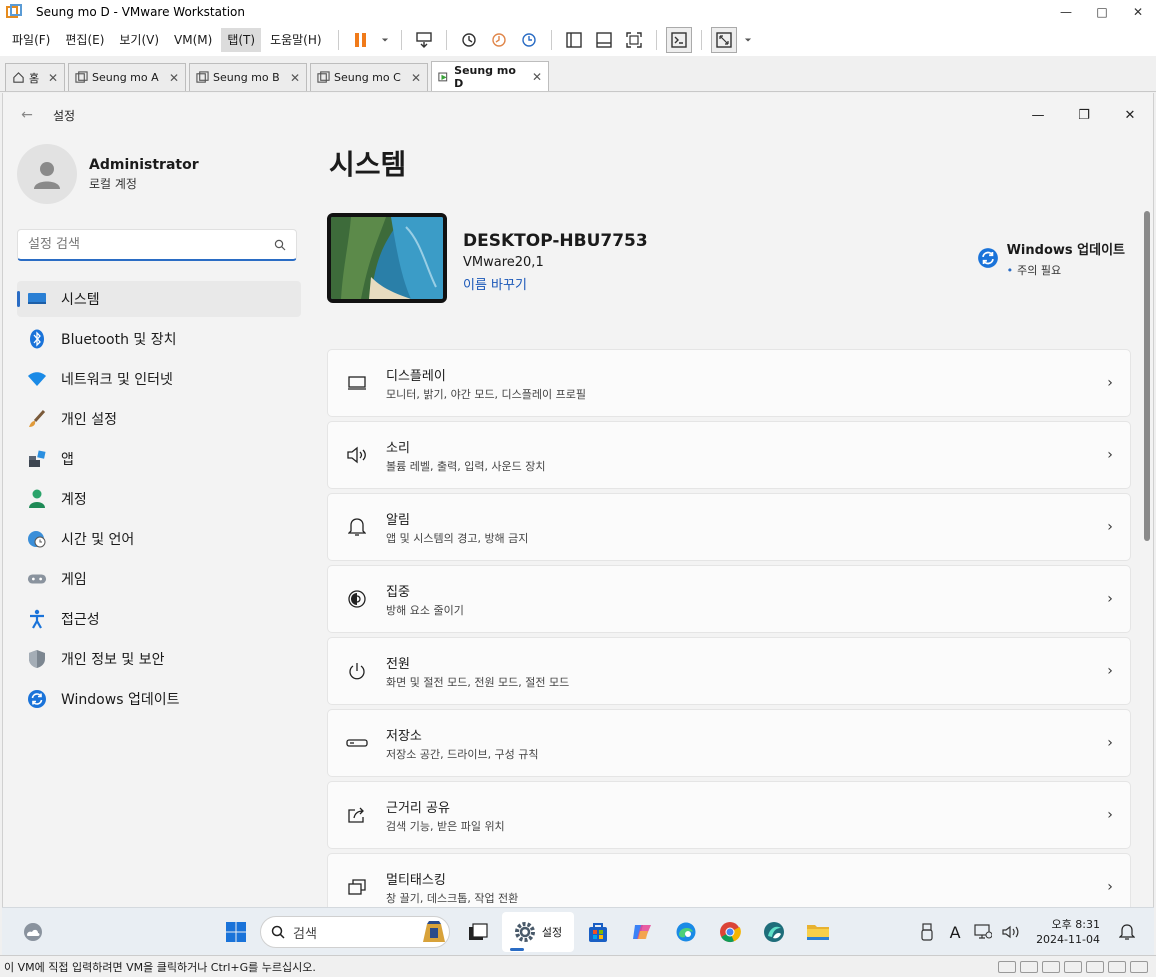  What do you see at coordinates (31, 40) in the screenshot?
I see `menu-file: 파일(F)` at bounding box center [31, 40].